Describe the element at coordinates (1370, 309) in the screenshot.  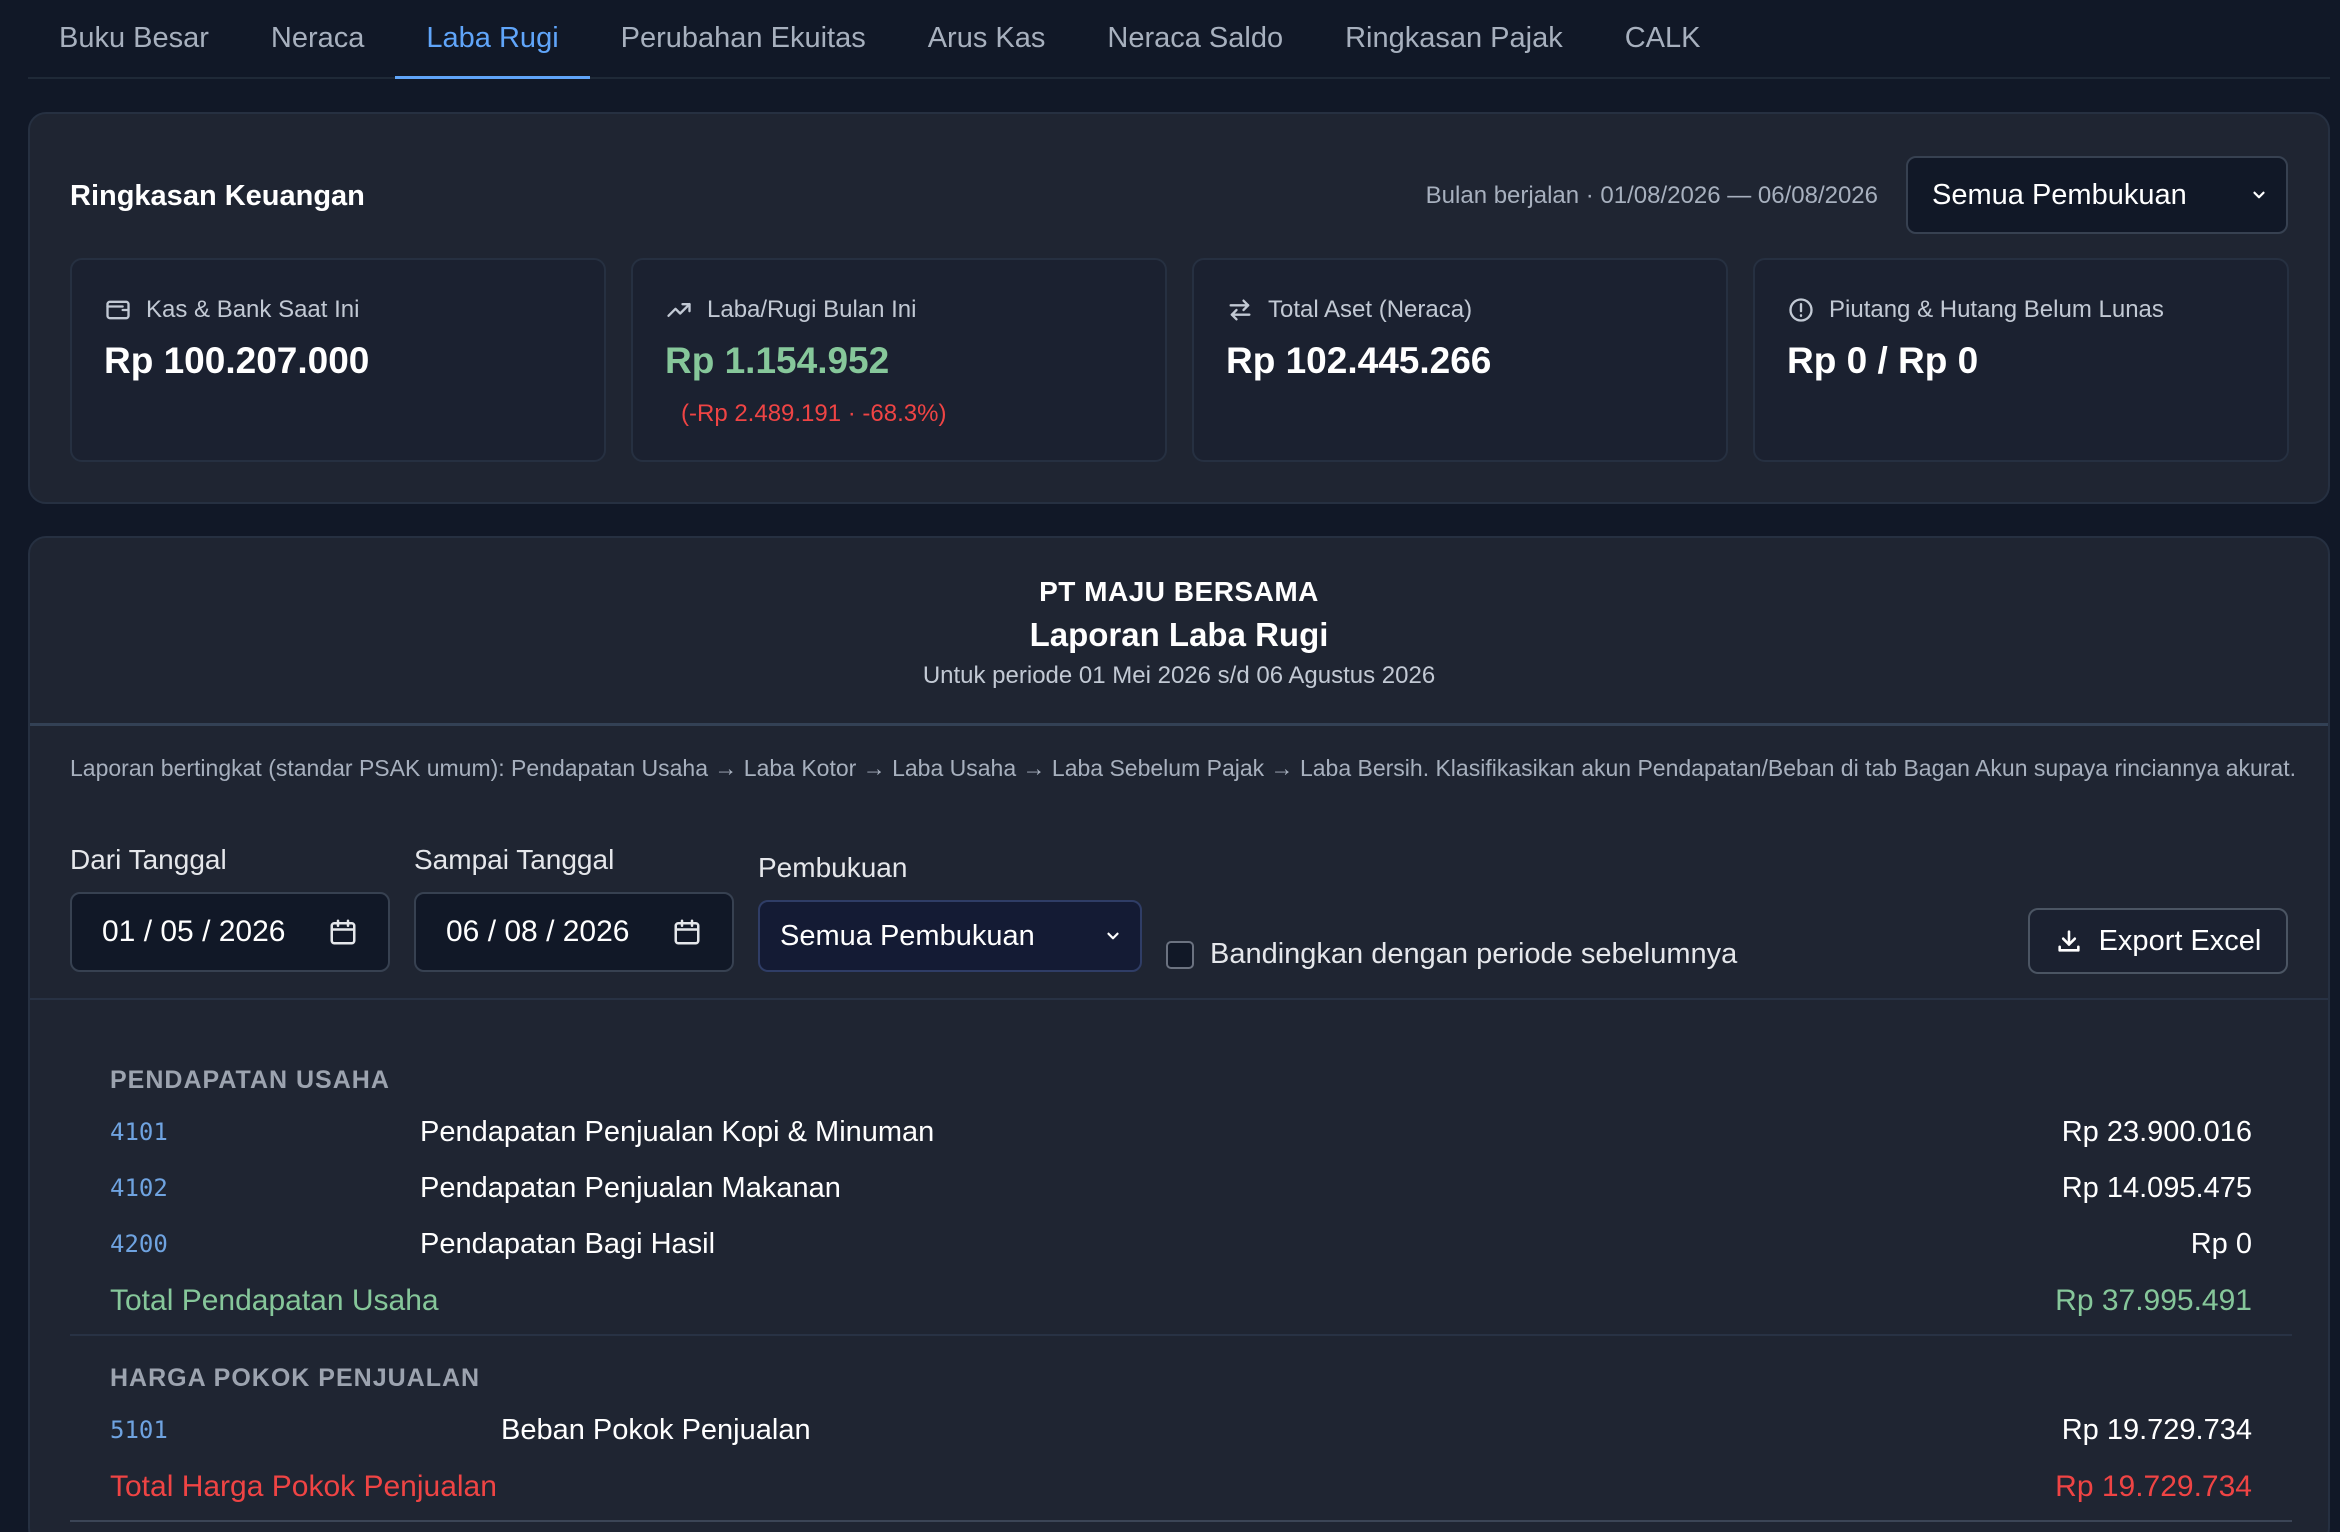
I see `metric-label-text: Total Aset (Neraca)` at that location.